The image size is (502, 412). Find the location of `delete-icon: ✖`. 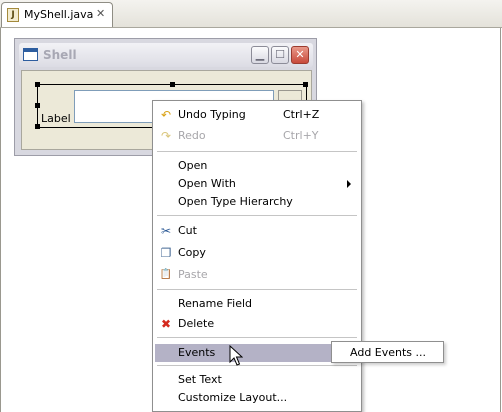

delete-icon: ✖ is located at coordinates (166, 324).